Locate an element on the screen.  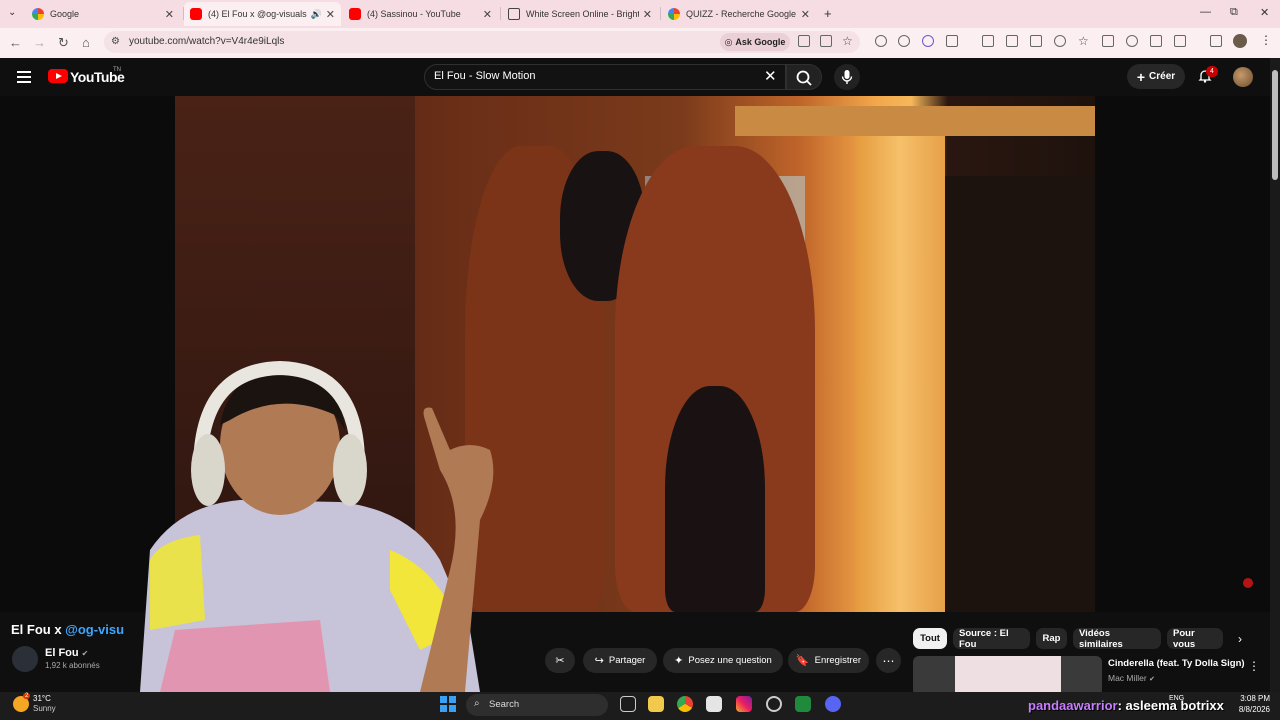
create-button: + Créer is located at coordinates (1156, 76).